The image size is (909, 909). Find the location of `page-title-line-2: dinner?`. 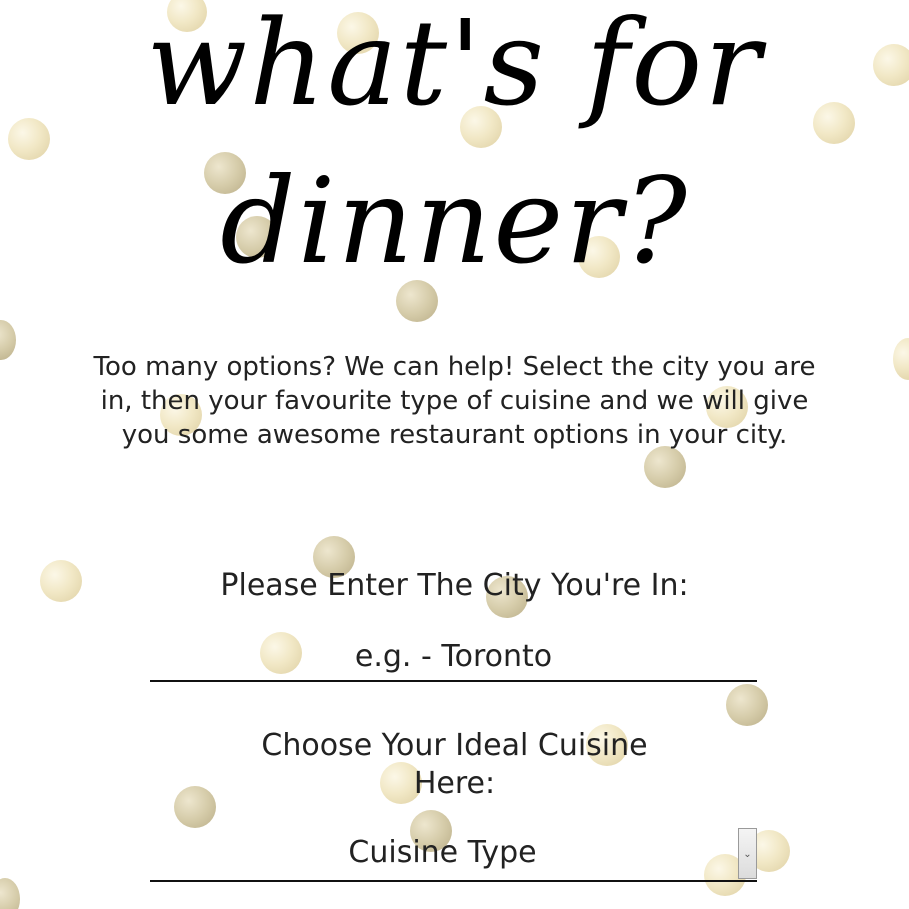

page-title-line-2: dinner? is located at coordinates (454, 221).